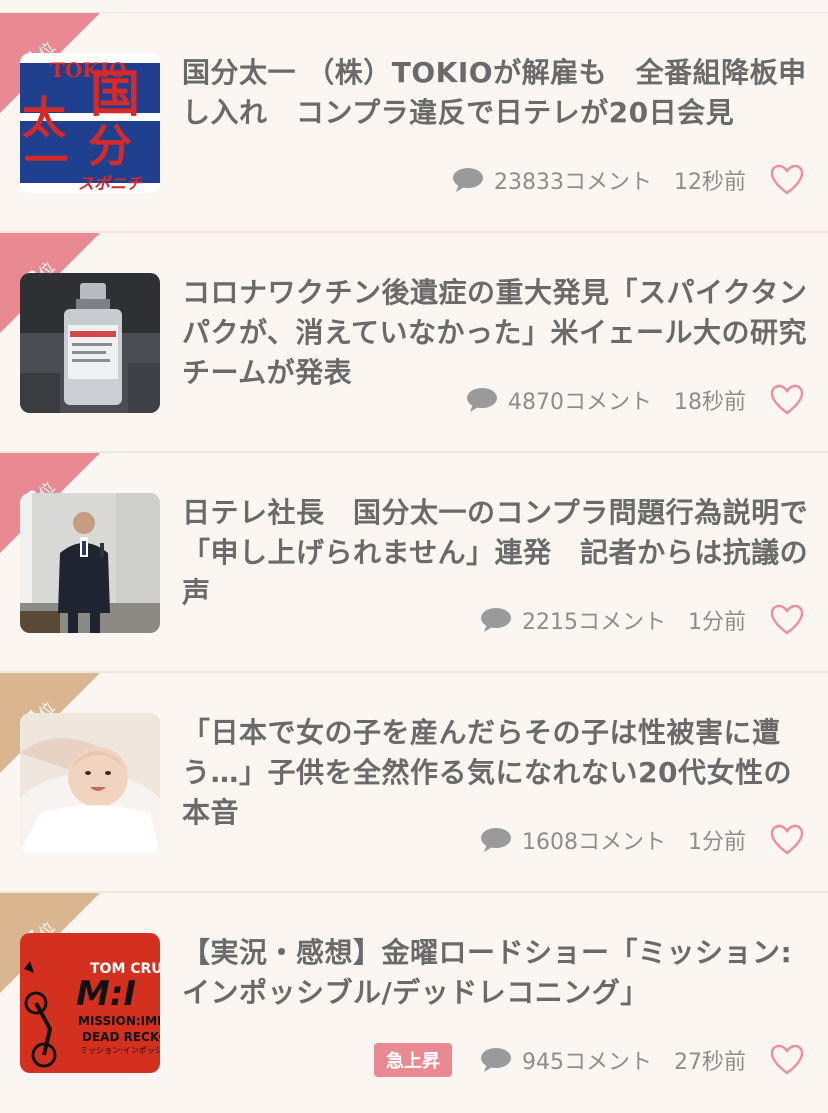 This screenshot has height=1113, width=828. What do you see at coordinates (710, 402) in the screenshot?
I see `post-time: 18秒前` at bounding box center [710, 402].